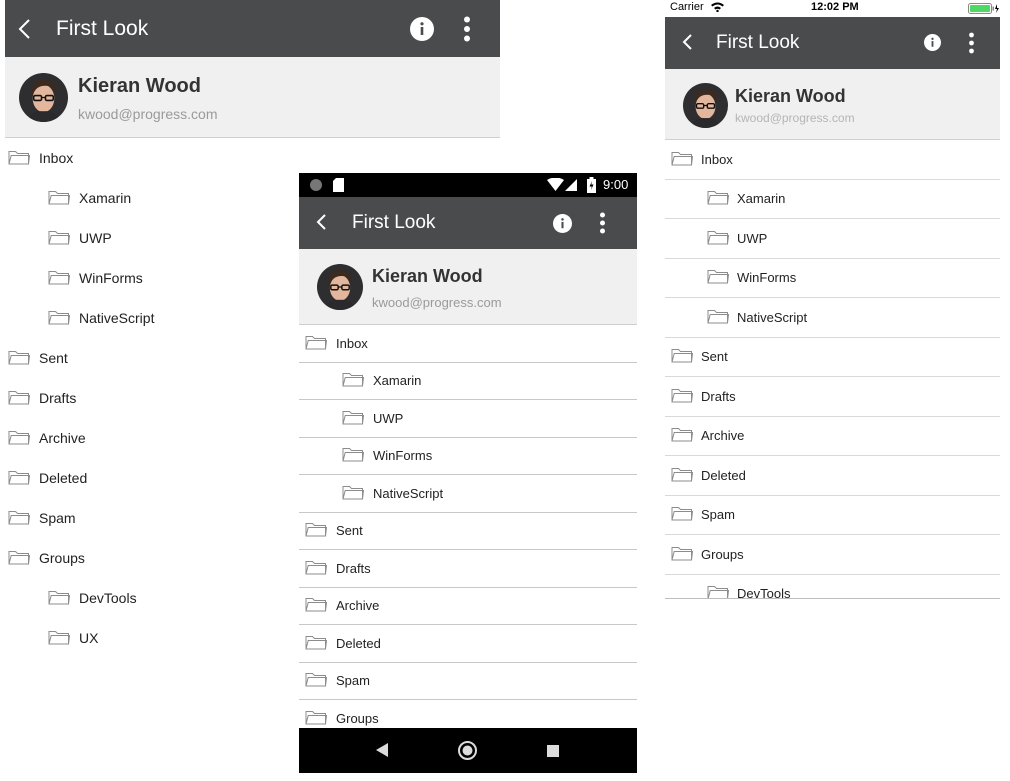 This screenshot has height=781, width=1010. What do you see at coordinates (467, 753) in the screenshot?
I see `nav-home-button` at bounding box center [467, 753].